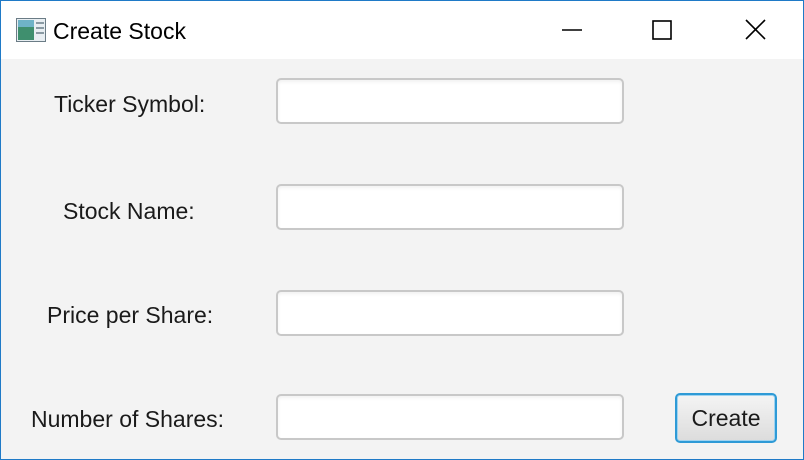 The height and width of the screenshot is (460, 804). Describe the element at coordinates (450, 313) in the screenshot. I see `price-per-share-input` at that location.